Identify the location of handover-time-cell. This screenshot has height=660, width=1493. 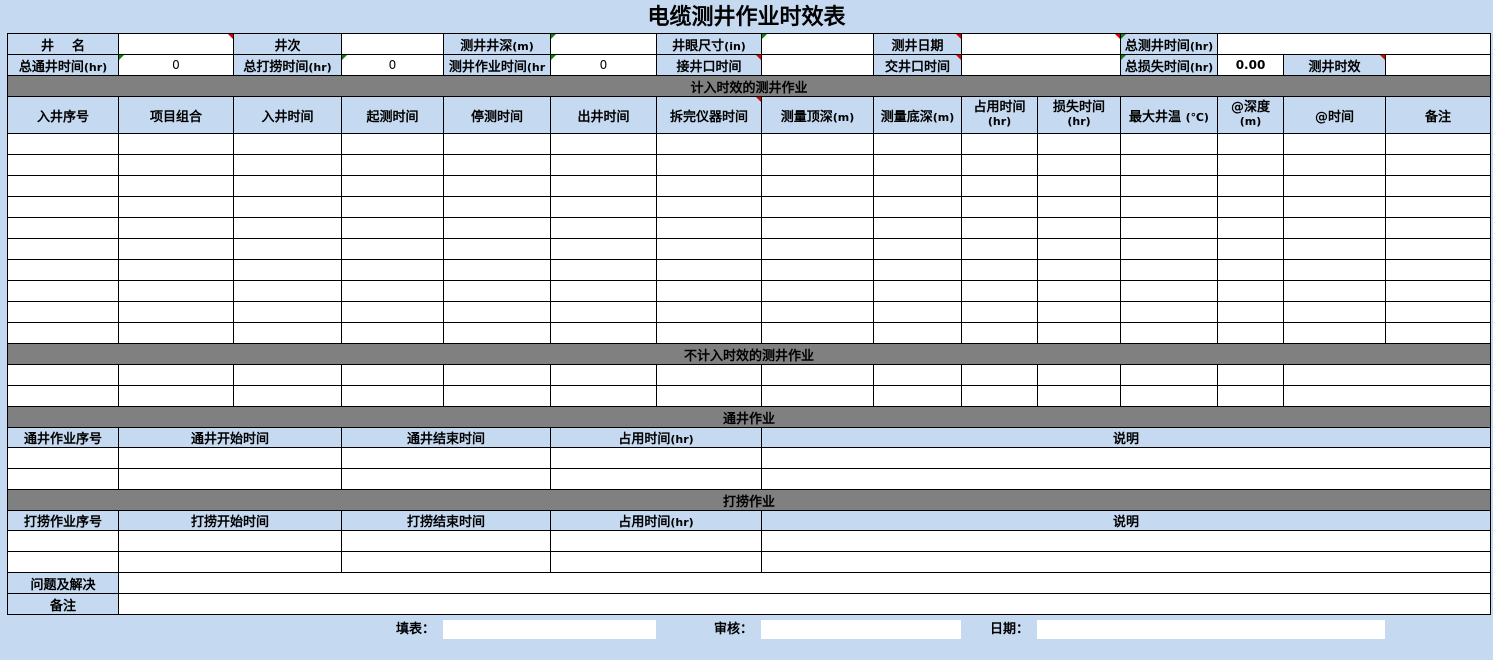
(1041, 65).